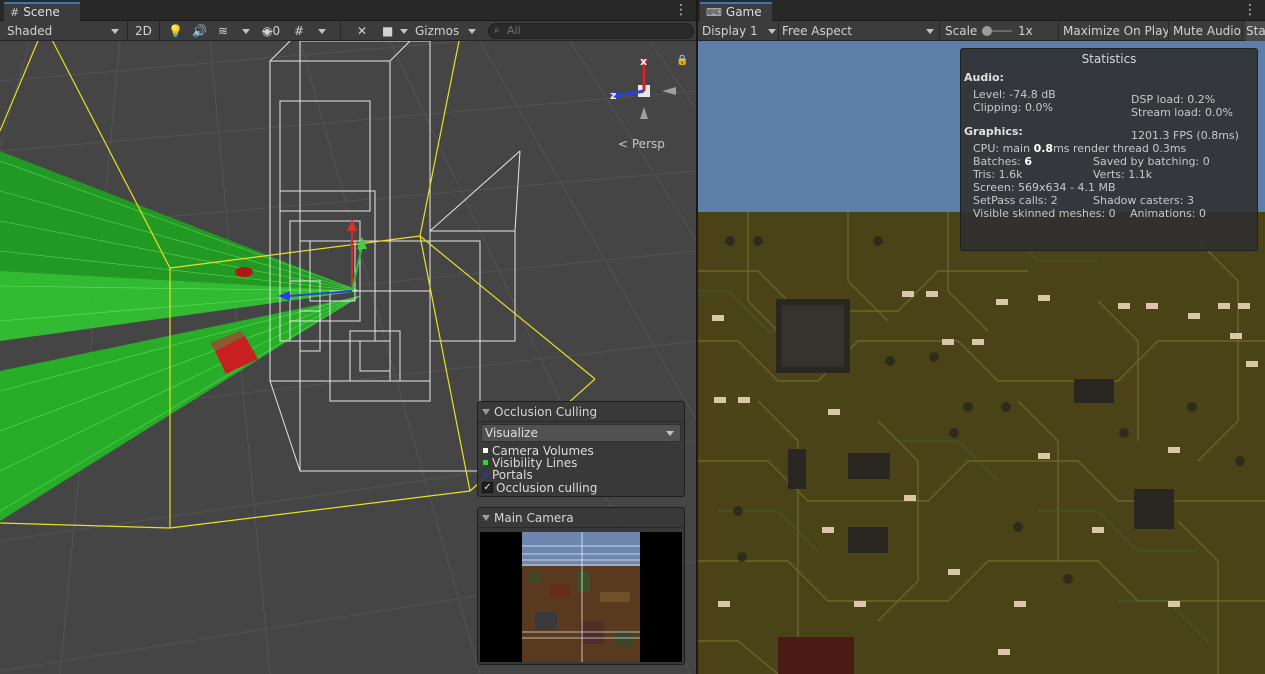  Describe the element at coordinates (64, 31) in the screenshot. I see `shading-mode-dropdown: Shaded` at that location.